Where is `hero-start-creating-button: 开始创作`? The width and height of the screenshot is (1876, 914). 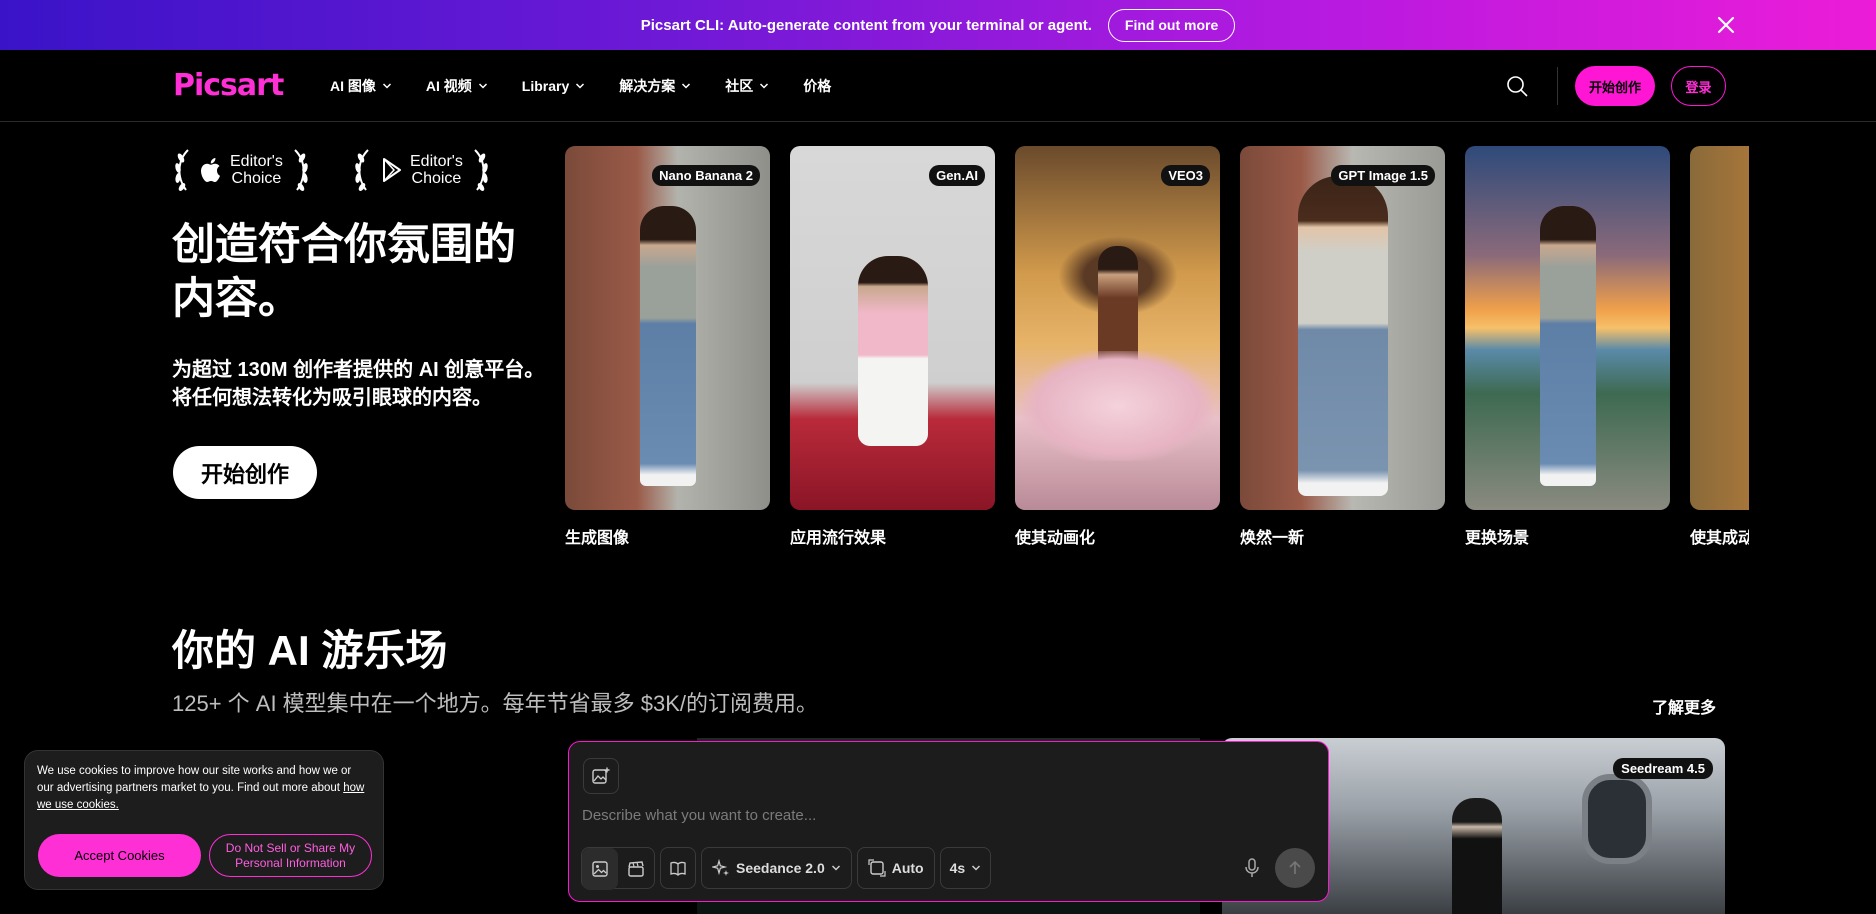
hero-start-creating-button: 开始创作 is located at coordinates (245, 472).